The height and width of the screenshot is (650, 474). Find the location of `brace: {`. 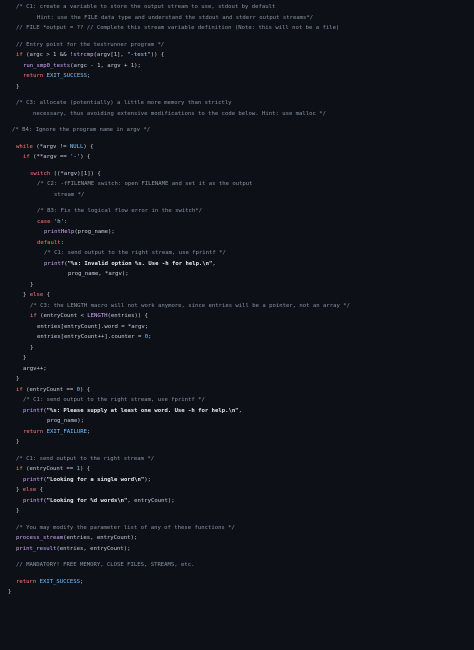

brace: { is located at coordinates (39, 490).